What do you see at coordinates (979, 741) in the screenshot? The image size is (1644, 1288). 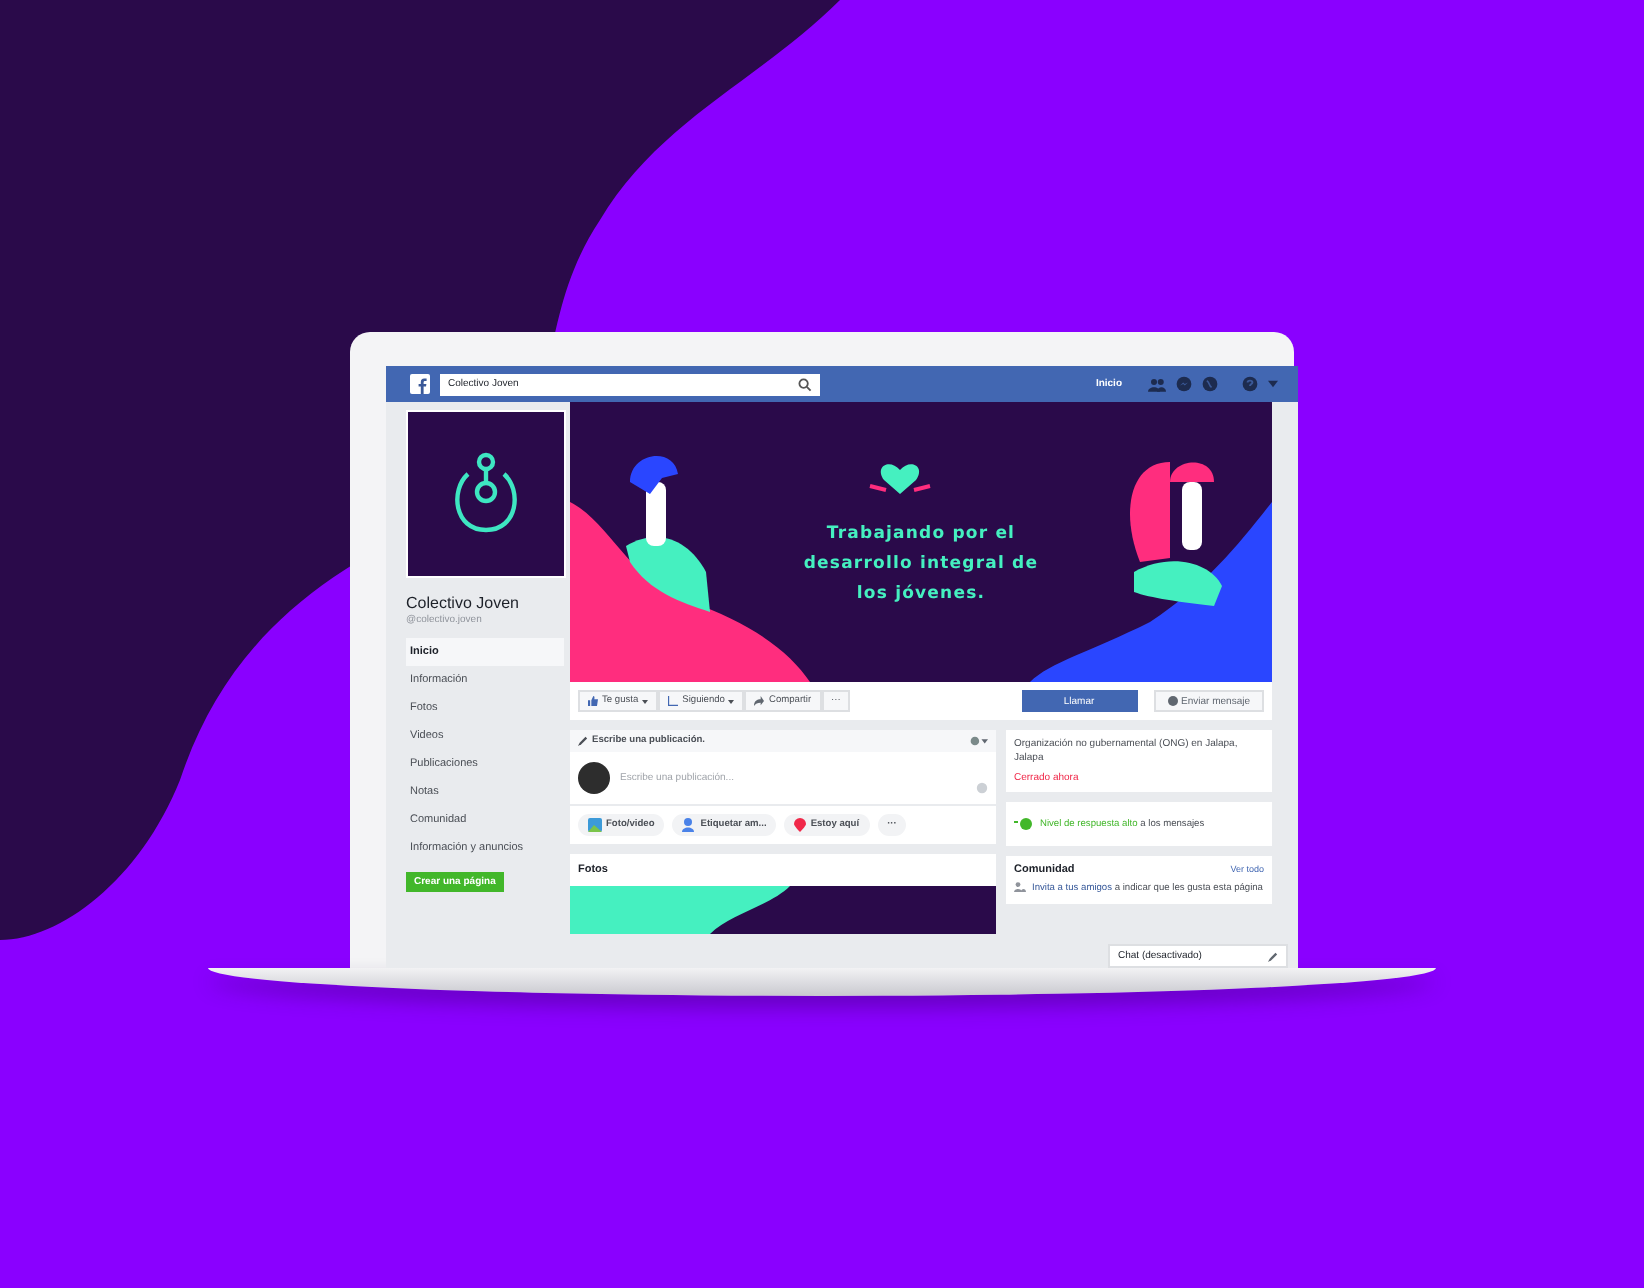 I see `avatar-icon` at bounding box center [979, 741].